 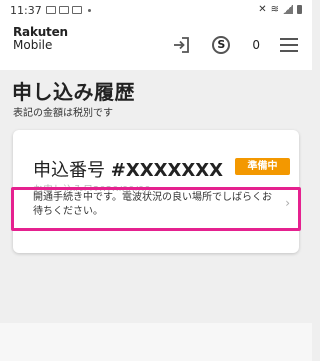 What do you see at coordinates (64, 10) in the screenshot?
I see `image-icon` at bounding box center [64, 10].